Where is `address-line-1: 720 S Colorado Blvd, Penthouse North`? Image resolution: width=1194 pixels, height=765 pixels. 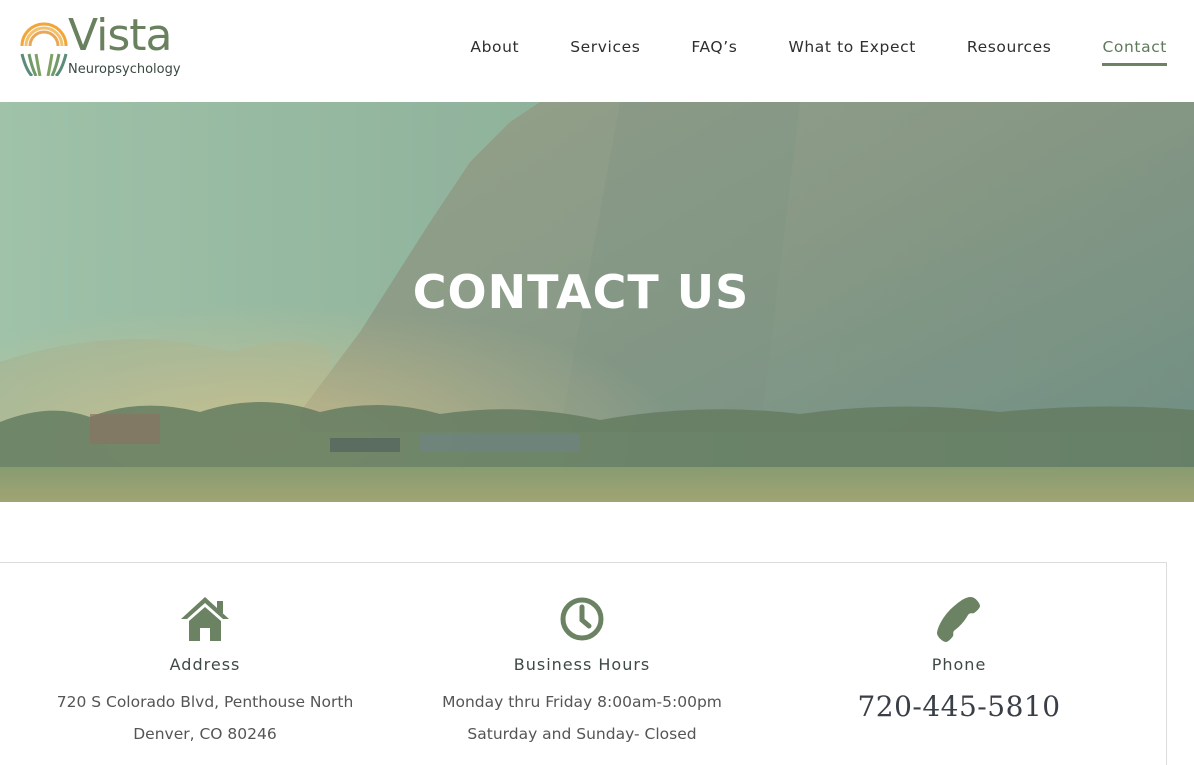
address-line-1: 720 S Colorado Blvd, Penthouse North is located at coordinates (205, 702).